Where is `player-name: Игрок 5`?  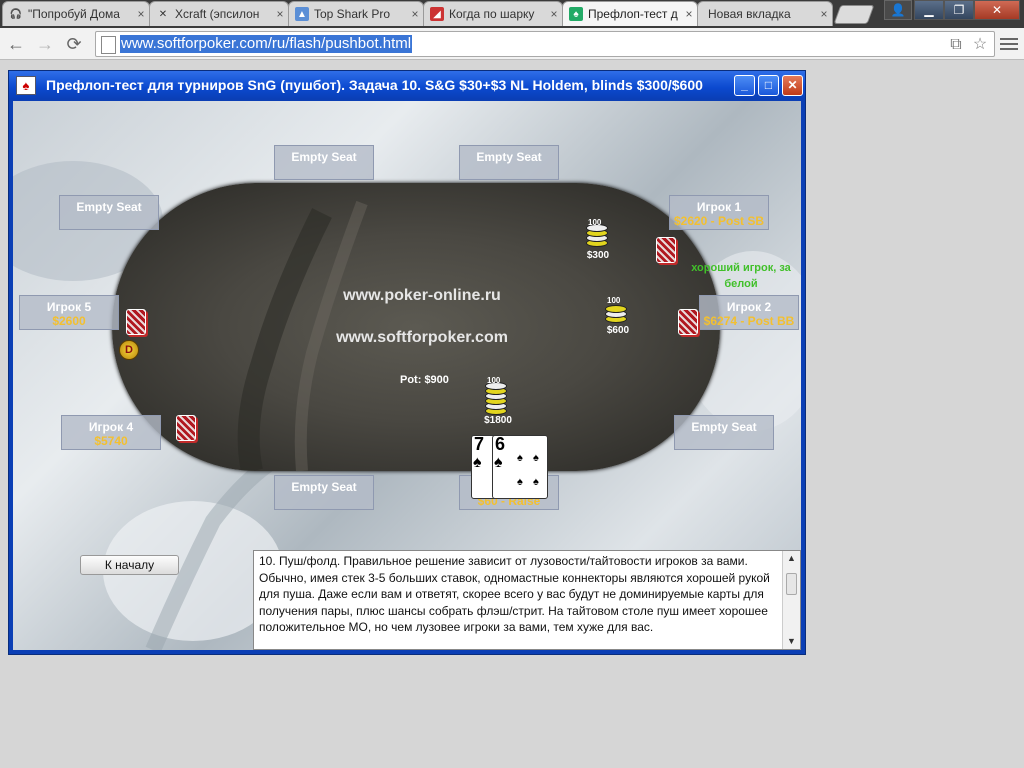
player-name: Игрок 5 is located at coordinates (69, 307).